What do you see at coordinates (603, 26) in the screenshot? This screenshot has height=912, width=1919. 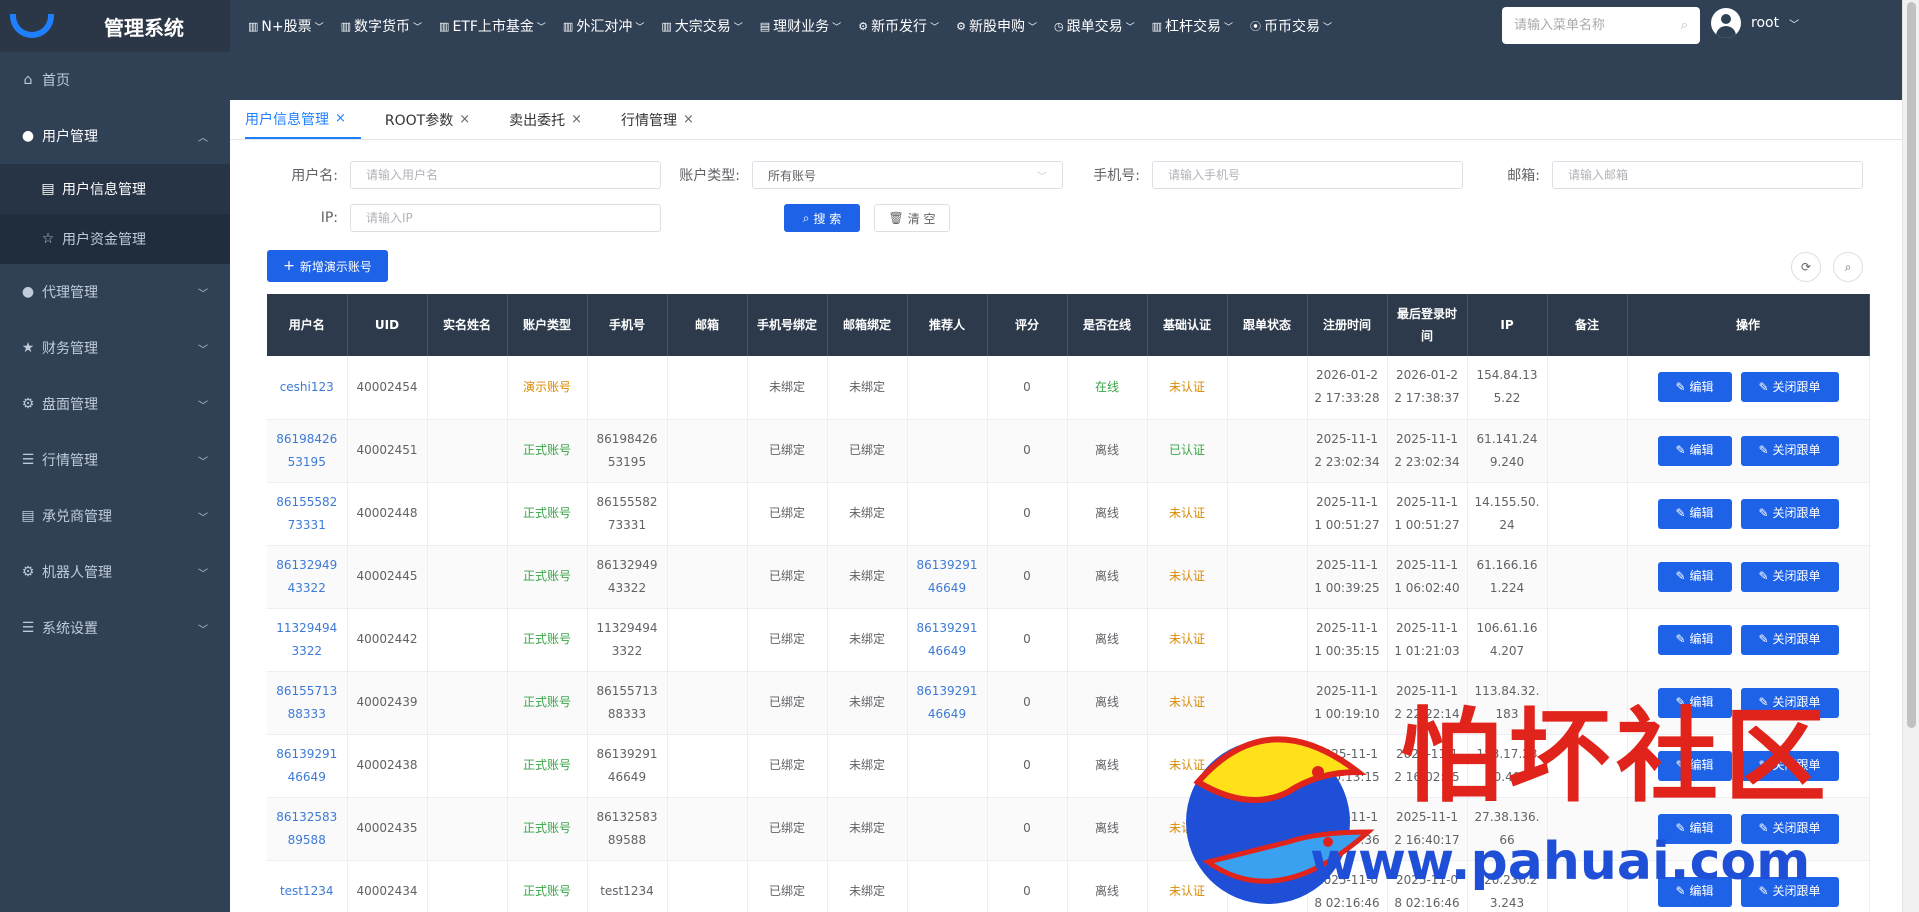 I see `top-nav-item: ▥ 外汇对冲 ﹀` at bounding box center [603, 26].